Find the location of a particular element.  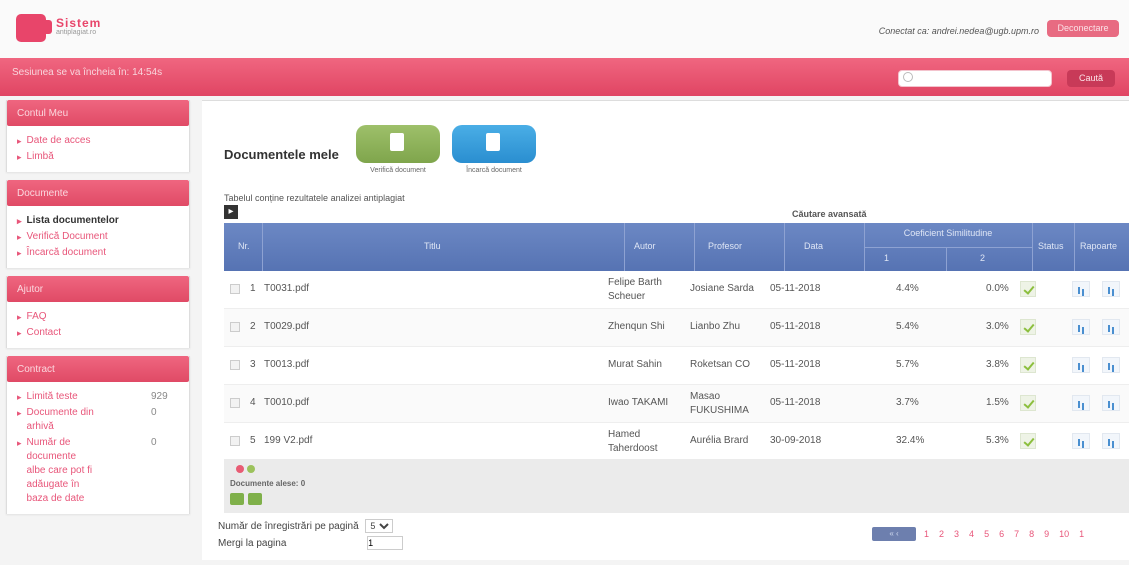

selection-actions is located at coordinates (248, 500).